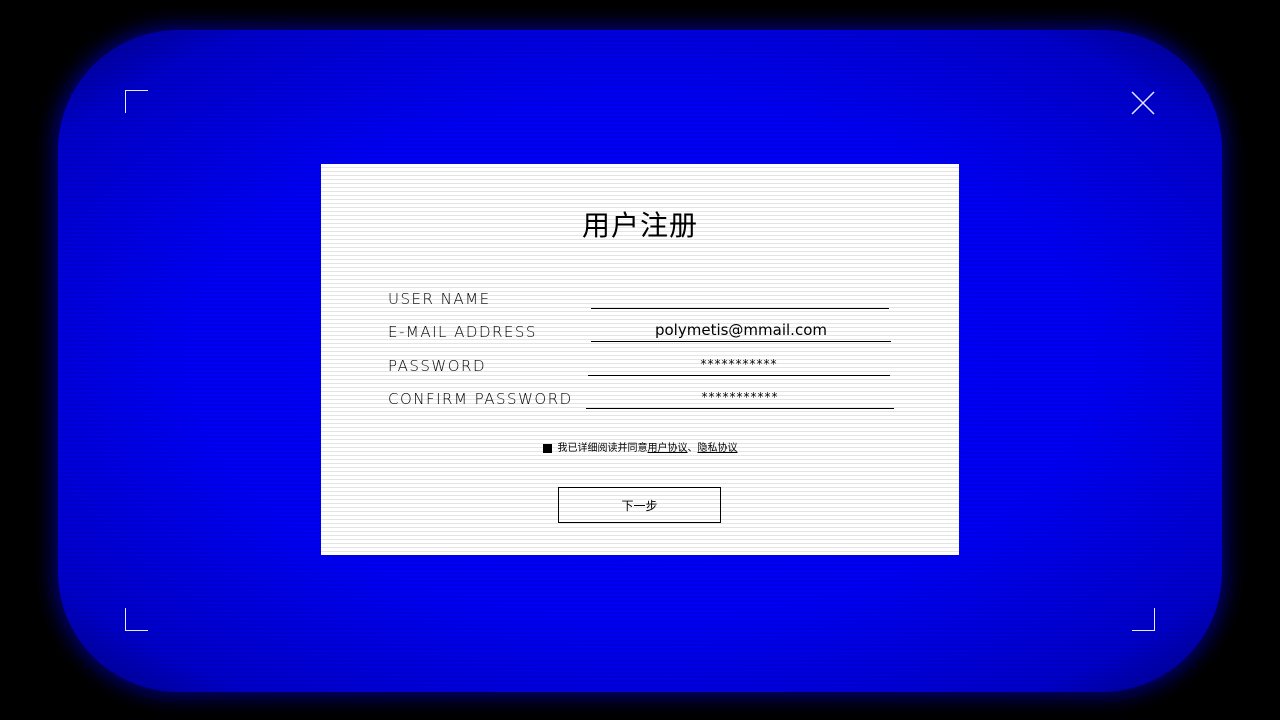  Describe the element at coordinates (639, 505) in the screenshot. I see `next-step-button: 下一步` at that location.